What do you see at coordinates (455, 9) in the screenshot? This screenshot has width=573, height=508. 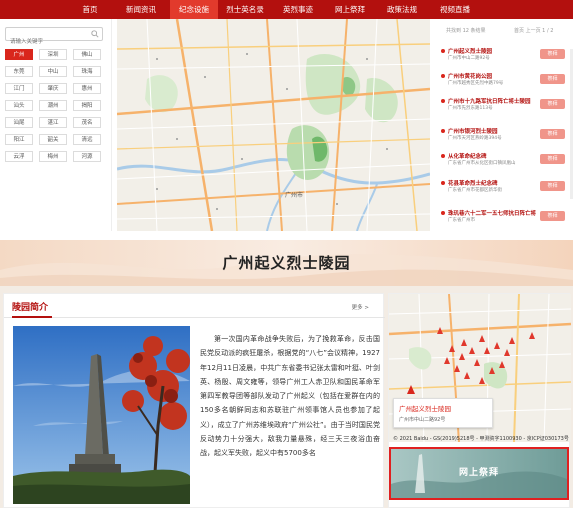 I see `nav-item-live-video: 视频直播` at bounding box center [455, 9].